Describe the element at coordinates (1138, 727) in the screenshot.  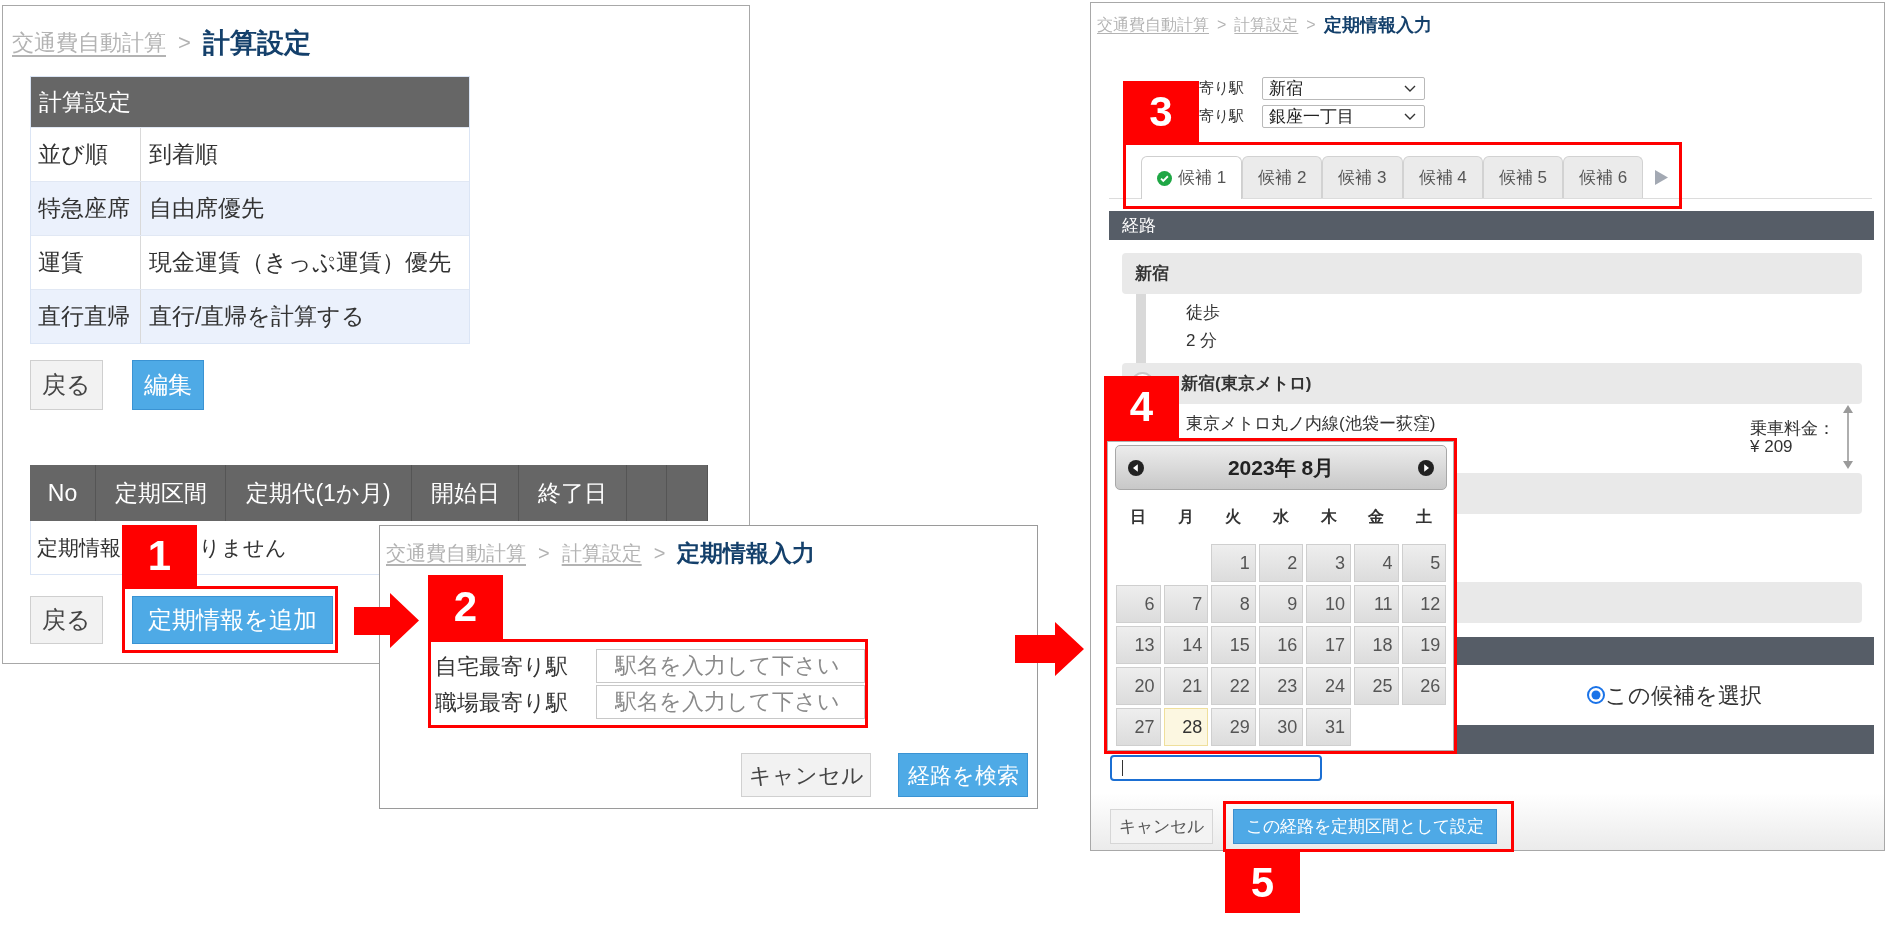
I see `date-cell: 27` at that location.